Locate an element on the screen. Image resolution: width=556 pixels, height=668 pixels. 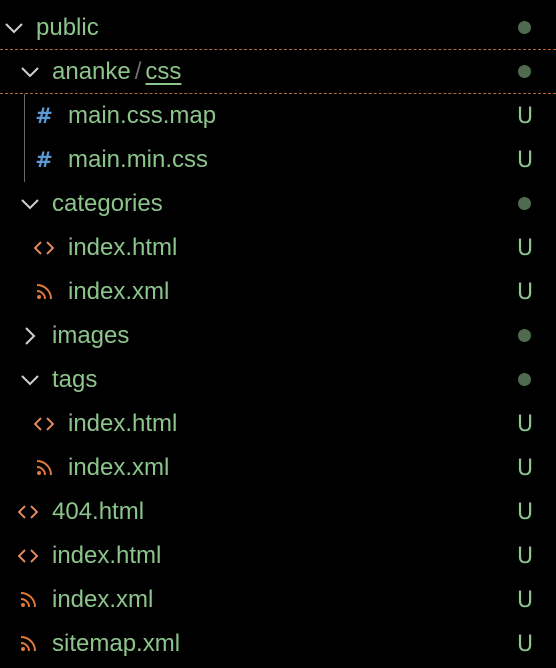
folder-categories: categories is located at coordinates (278, 204).